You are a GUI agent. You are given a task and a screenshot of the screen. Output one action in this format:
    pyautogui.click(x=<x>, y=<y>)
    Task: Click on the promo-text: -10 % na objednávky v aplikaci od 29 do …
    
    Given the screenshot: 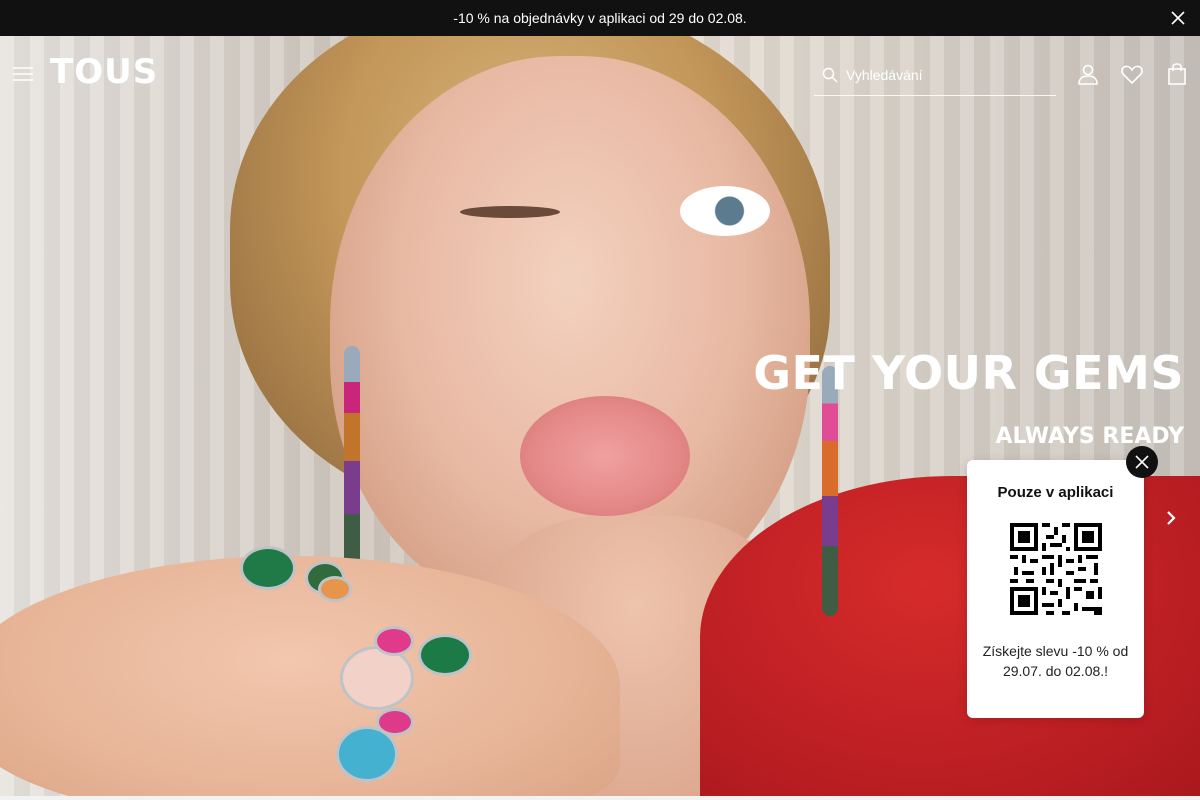 What is the action you would take?
    pyautogui.click(x=600, y=18)
    